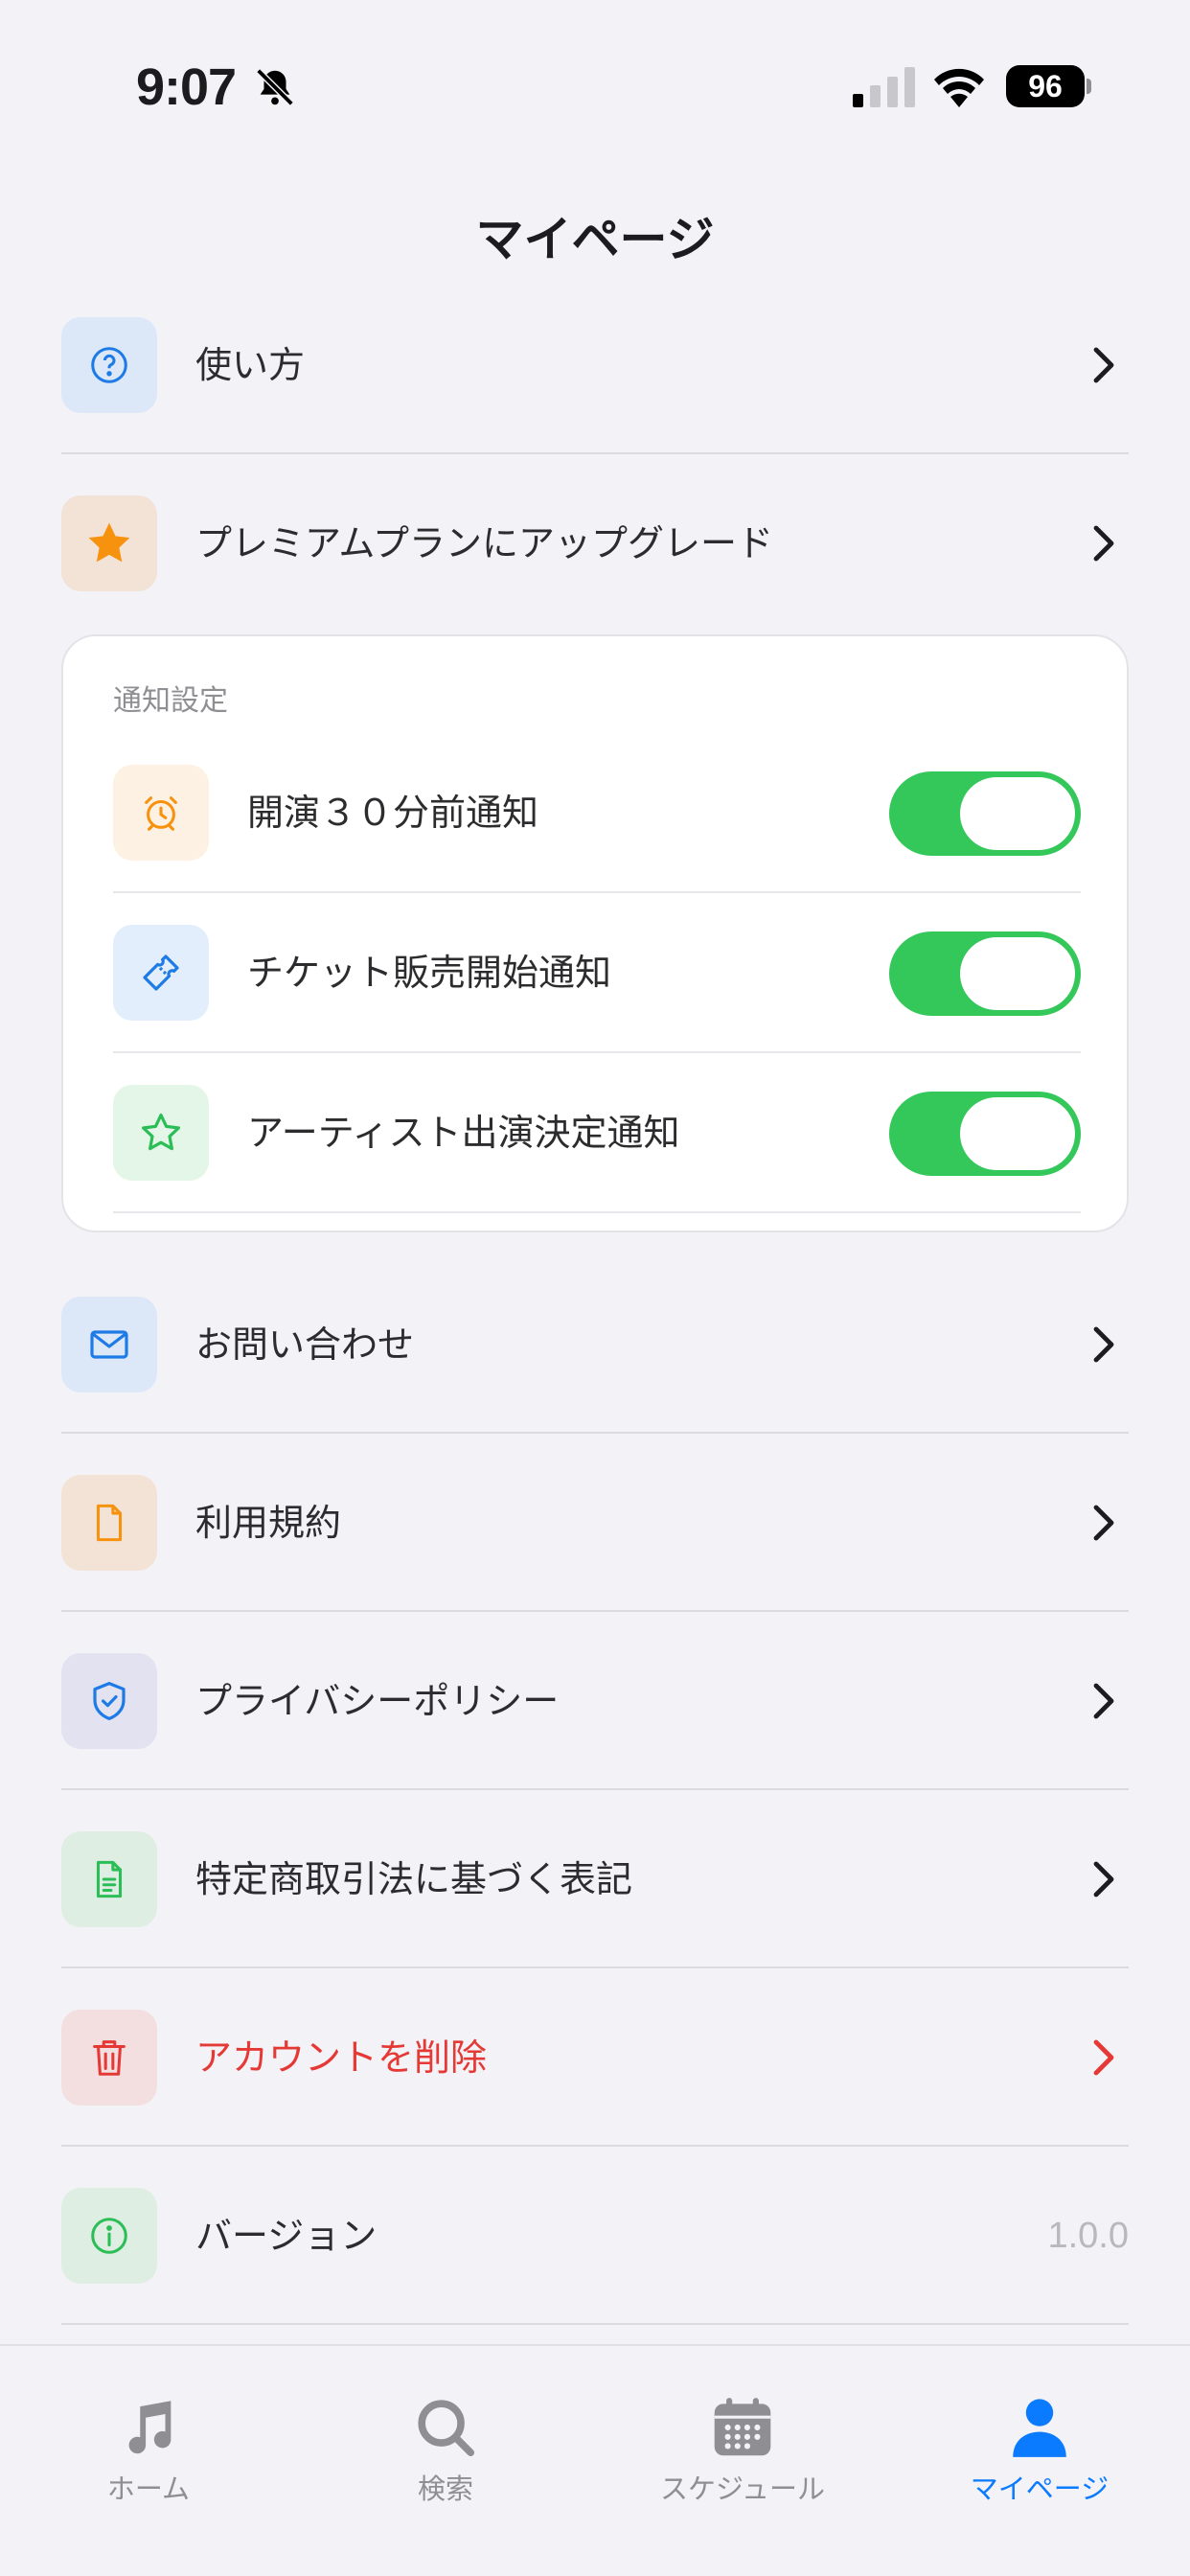 Image resolution: width=1190 pixels, height=2576 pixels. Describe the element at coordinates (743, 2488) in the screenshot. I see `tab-label: スケジュール` at that location.